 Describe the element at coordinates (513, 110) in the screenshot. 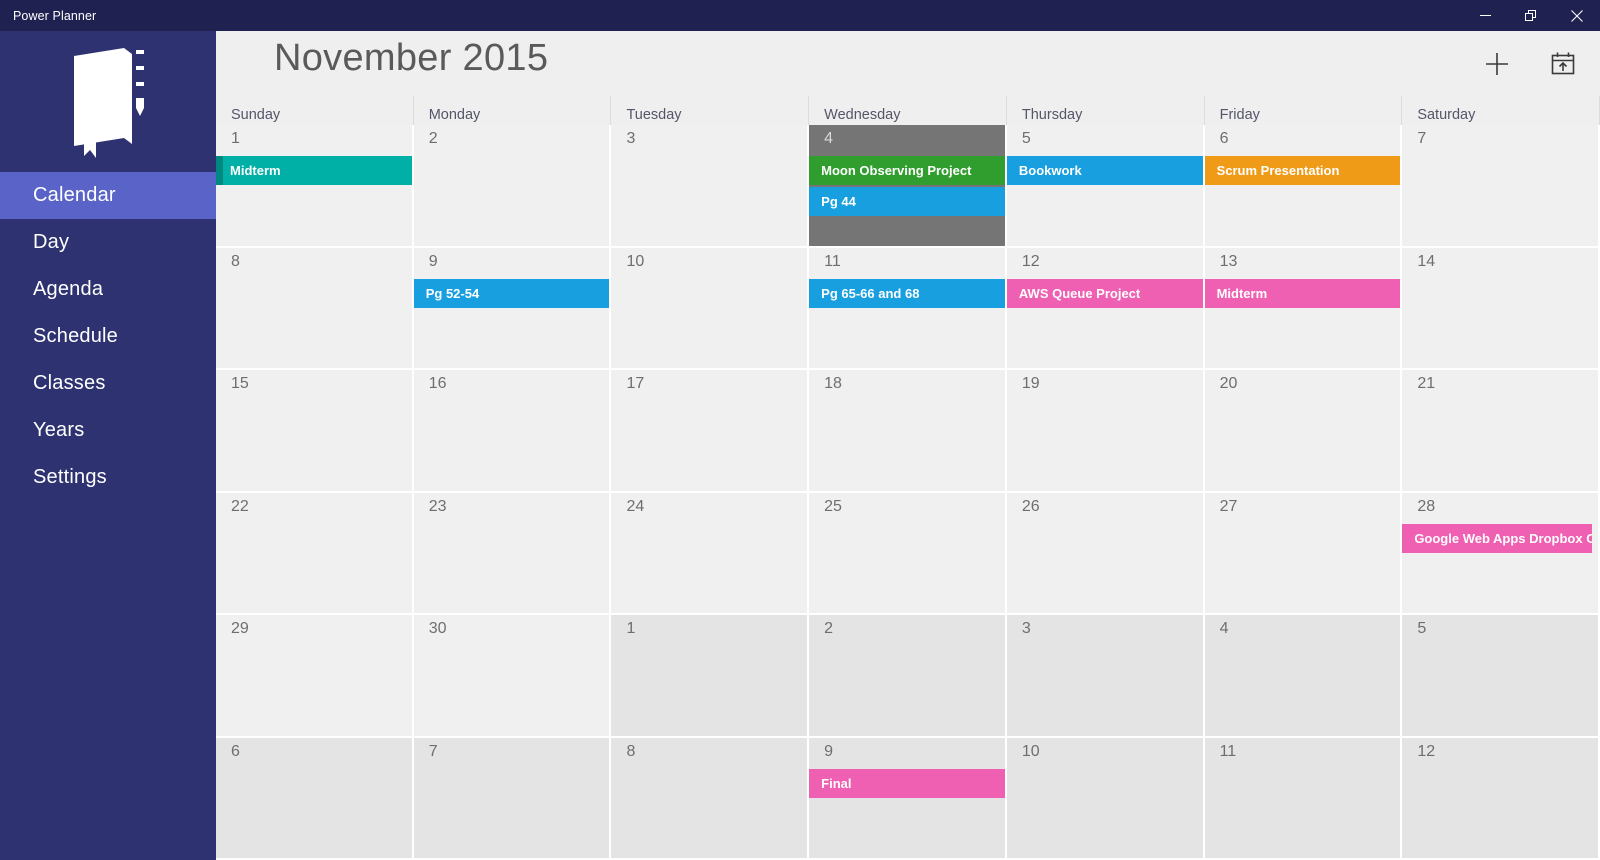

I see `weekday-monday: Monday` at that location.